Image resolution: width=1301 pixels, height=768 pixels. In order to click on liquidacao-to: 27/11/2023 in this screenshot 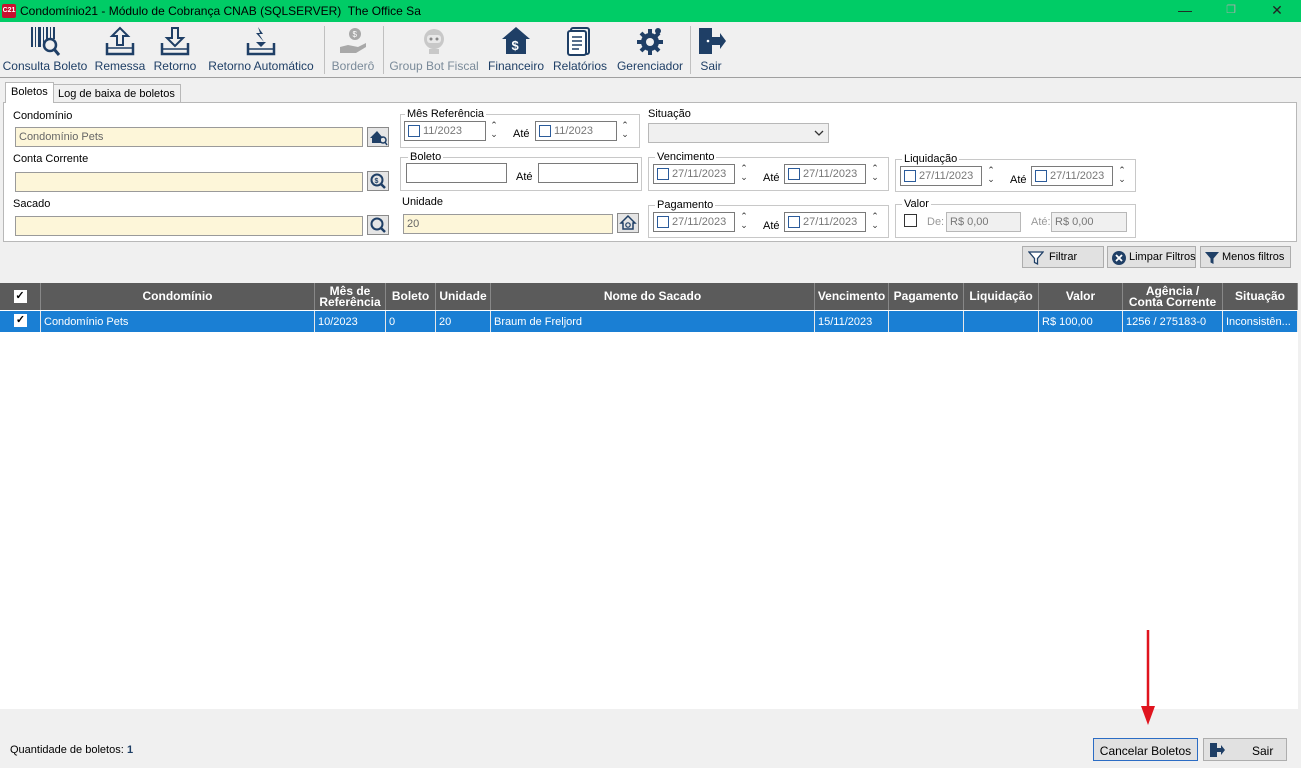, I will do `click(1072, 176)`.